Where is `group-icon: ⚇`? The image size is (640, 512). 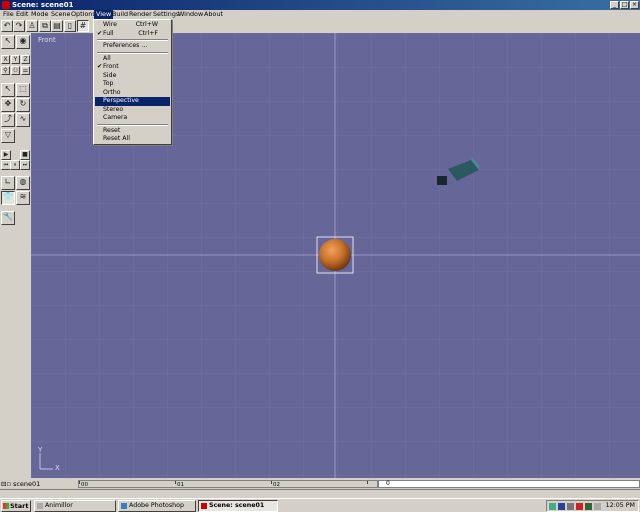 group-icon: ⚇ is located at coordinates (15, 70).